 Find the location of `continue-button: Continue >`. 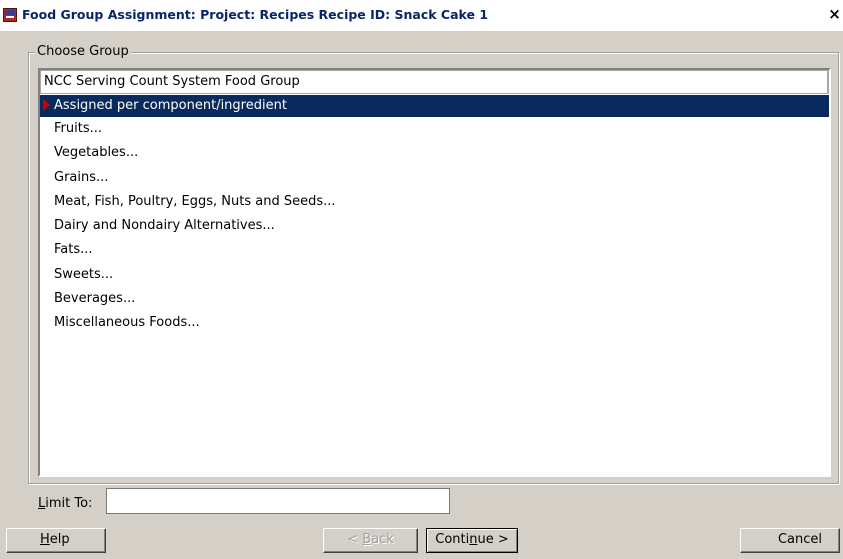

continue-button: Continue > is located at coordinates (472, 540).